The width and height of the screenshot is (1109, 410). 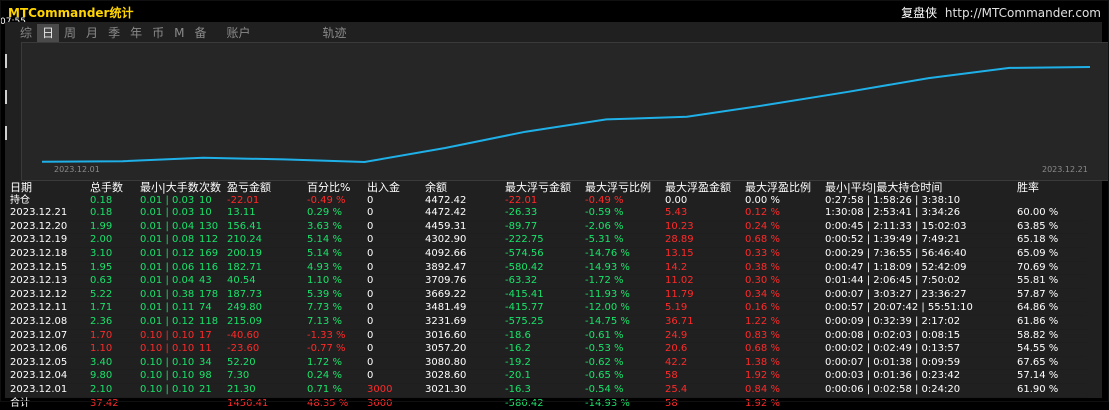 I want to click on cell-pct: 5.14 %, so click(x=337, y=240).